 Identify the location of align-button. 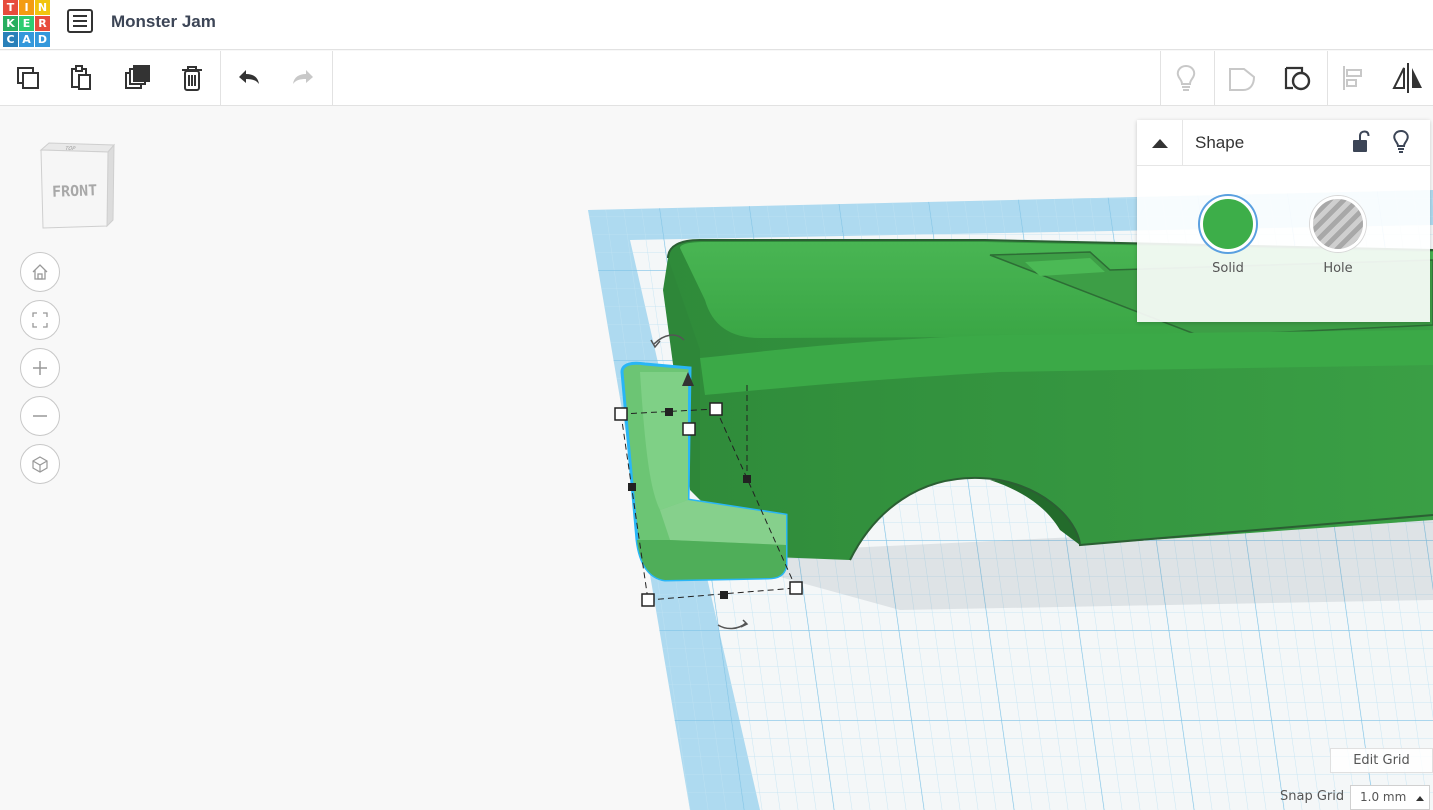
(1353, 78).